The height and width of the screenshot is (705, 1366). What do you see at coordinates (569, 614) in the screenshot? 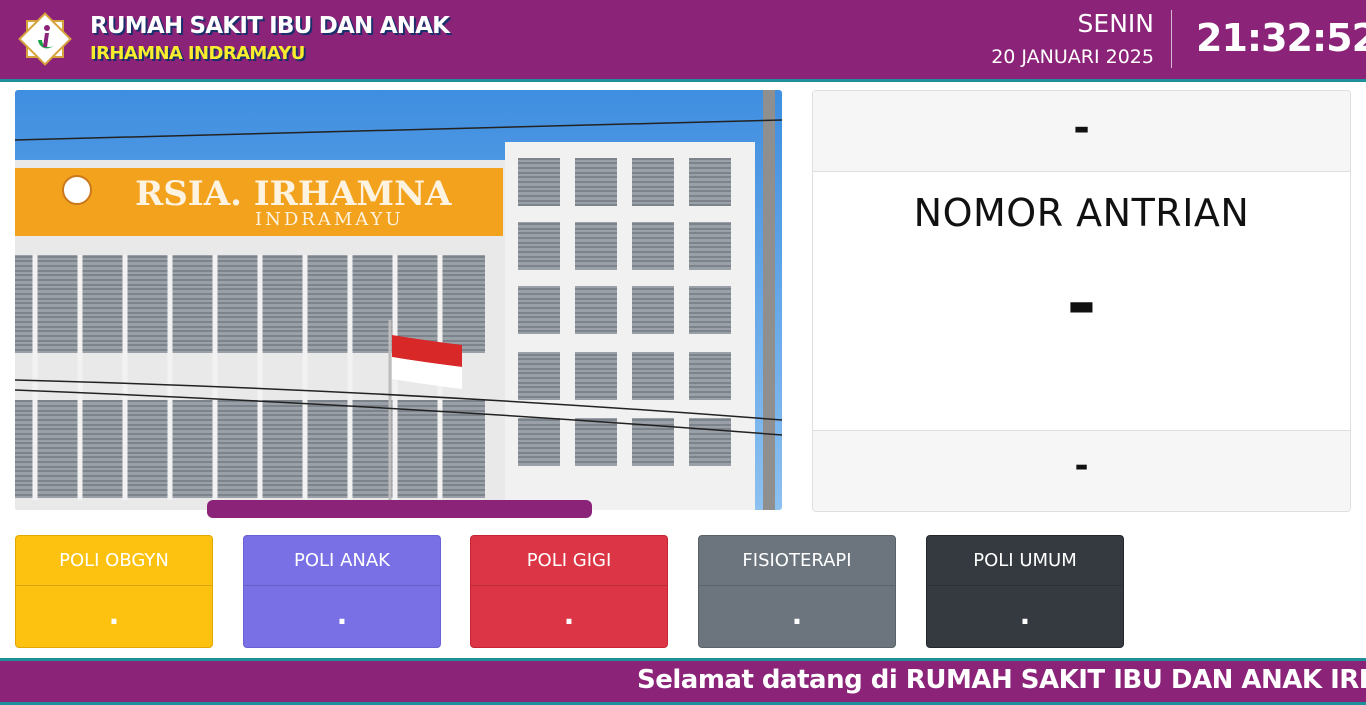
I see `poli-gigi-value: .` at bounding box center [569, 614].